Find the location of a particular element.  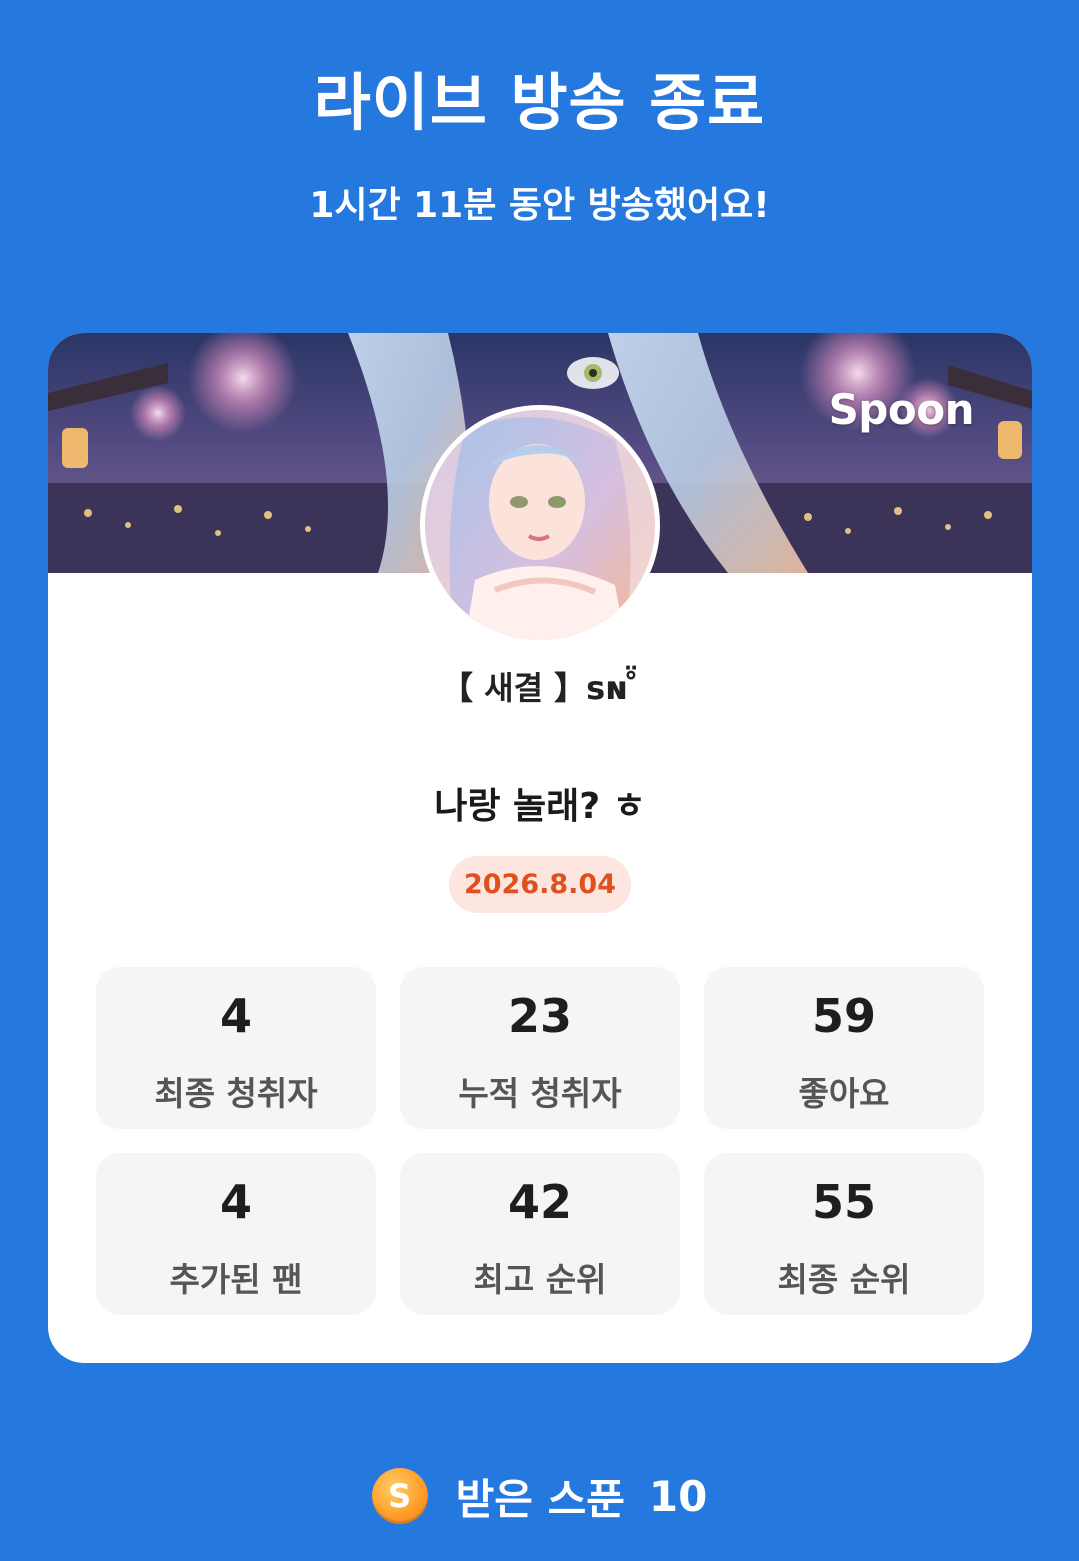

stat-label: 최종 순위 is located at coordinates (844, 1279).